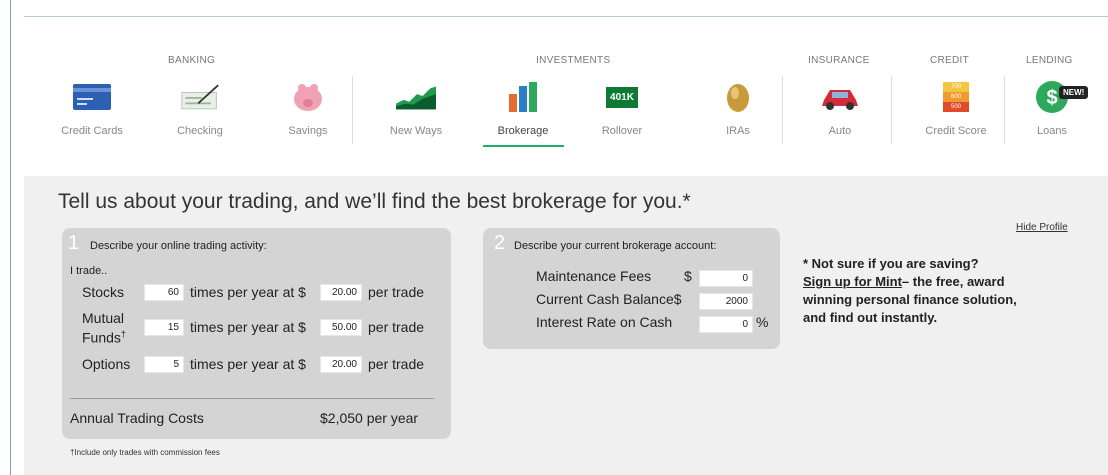  Describe the element at coordinates (950, 60) in the screenshot. I see `category-credit: CREDIT` at that location.